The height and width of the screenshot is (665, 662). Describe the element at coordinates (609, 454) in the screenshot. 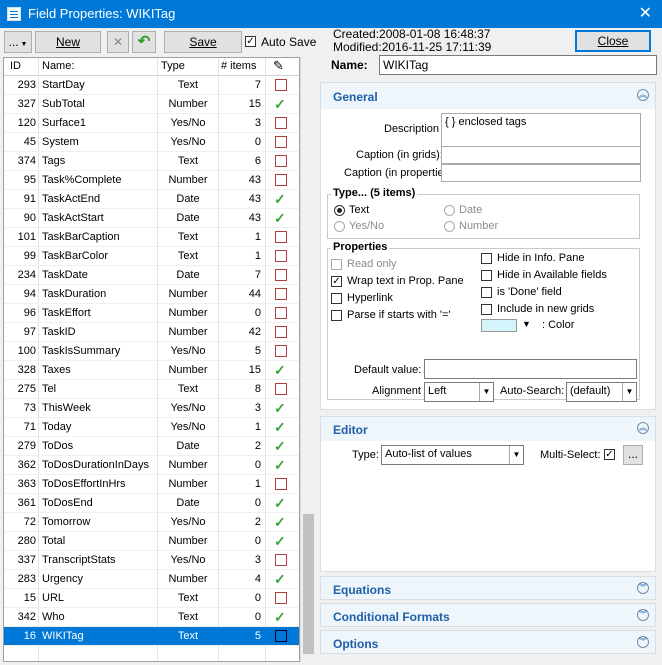

I see `multiselect-checkbox: ✓` at that location.